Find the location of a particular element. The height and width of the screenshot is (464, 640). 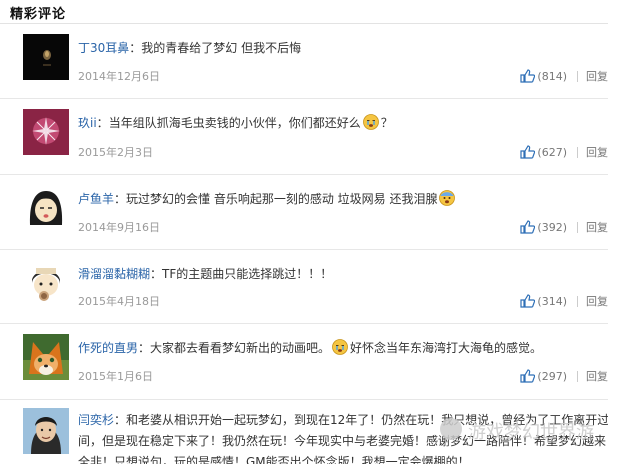

fearful-face-icon is located at coordinates (447, 198).